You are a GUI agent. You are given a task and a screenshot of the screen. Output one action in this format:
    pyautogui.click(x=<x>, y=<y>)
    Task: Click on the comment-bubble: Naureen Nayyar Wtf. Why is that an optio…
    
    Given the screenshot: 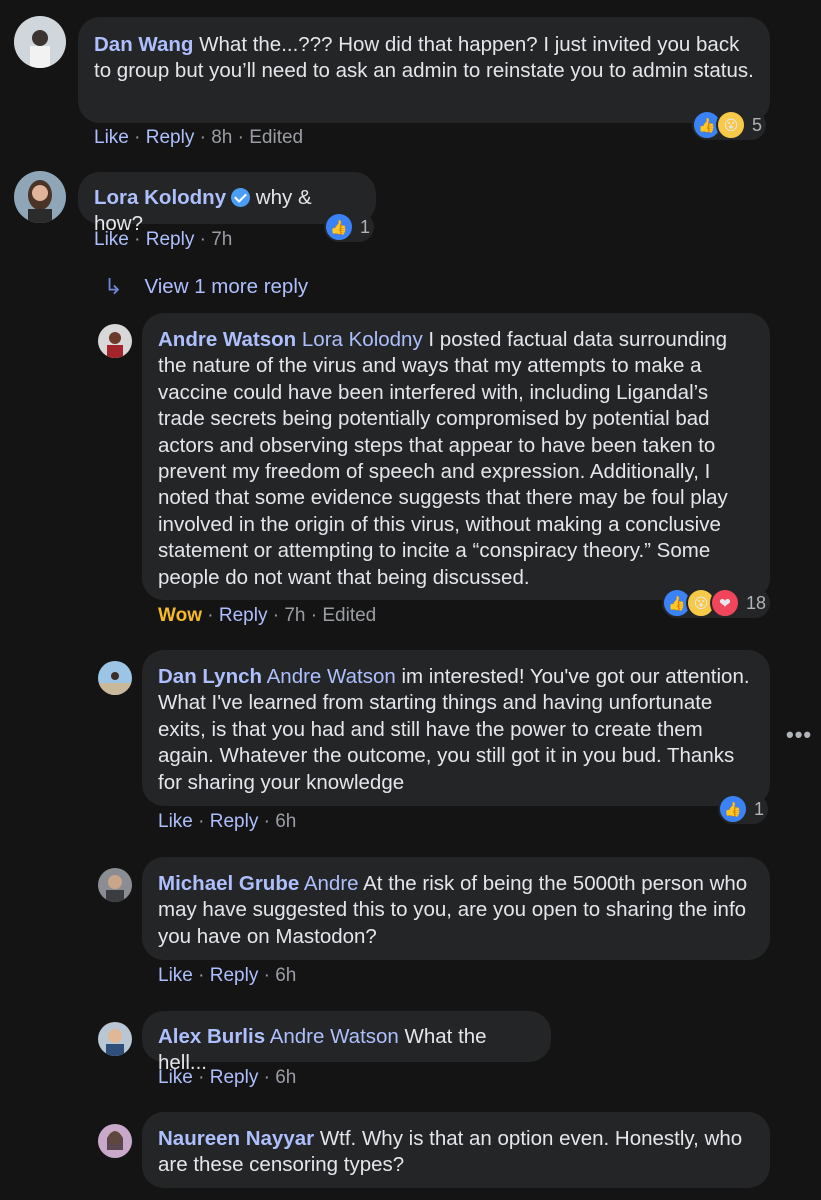 What is the action you would take?
    pyautogui.click(x=456, y=1150)
    